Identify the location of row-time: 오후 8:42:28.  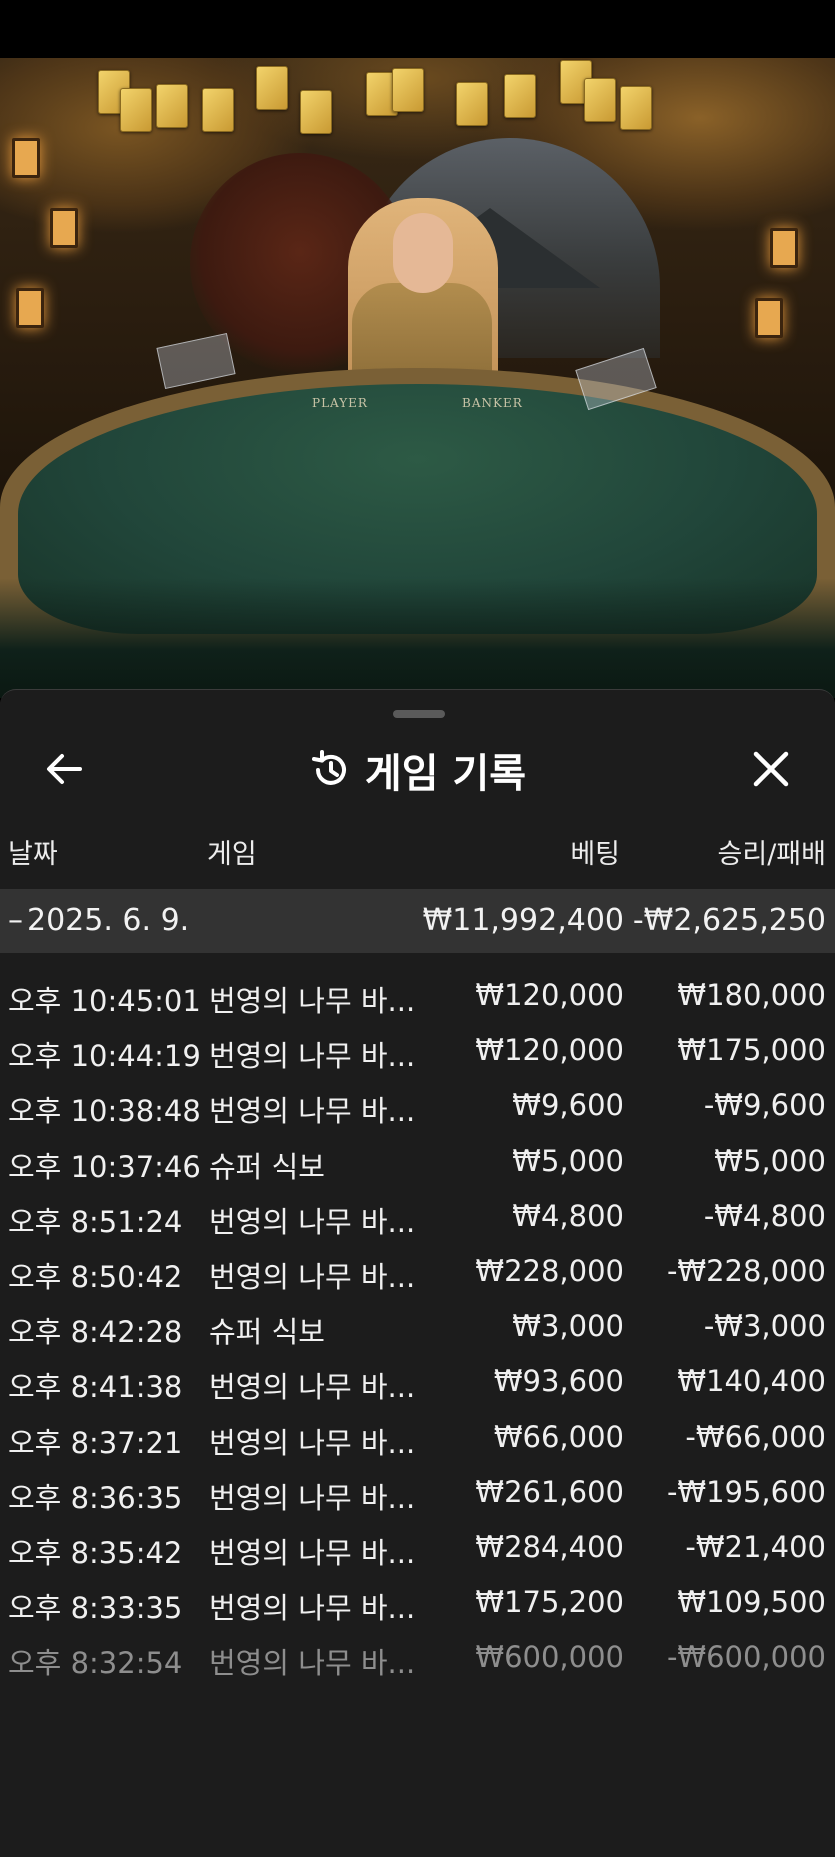
(95, 1332).